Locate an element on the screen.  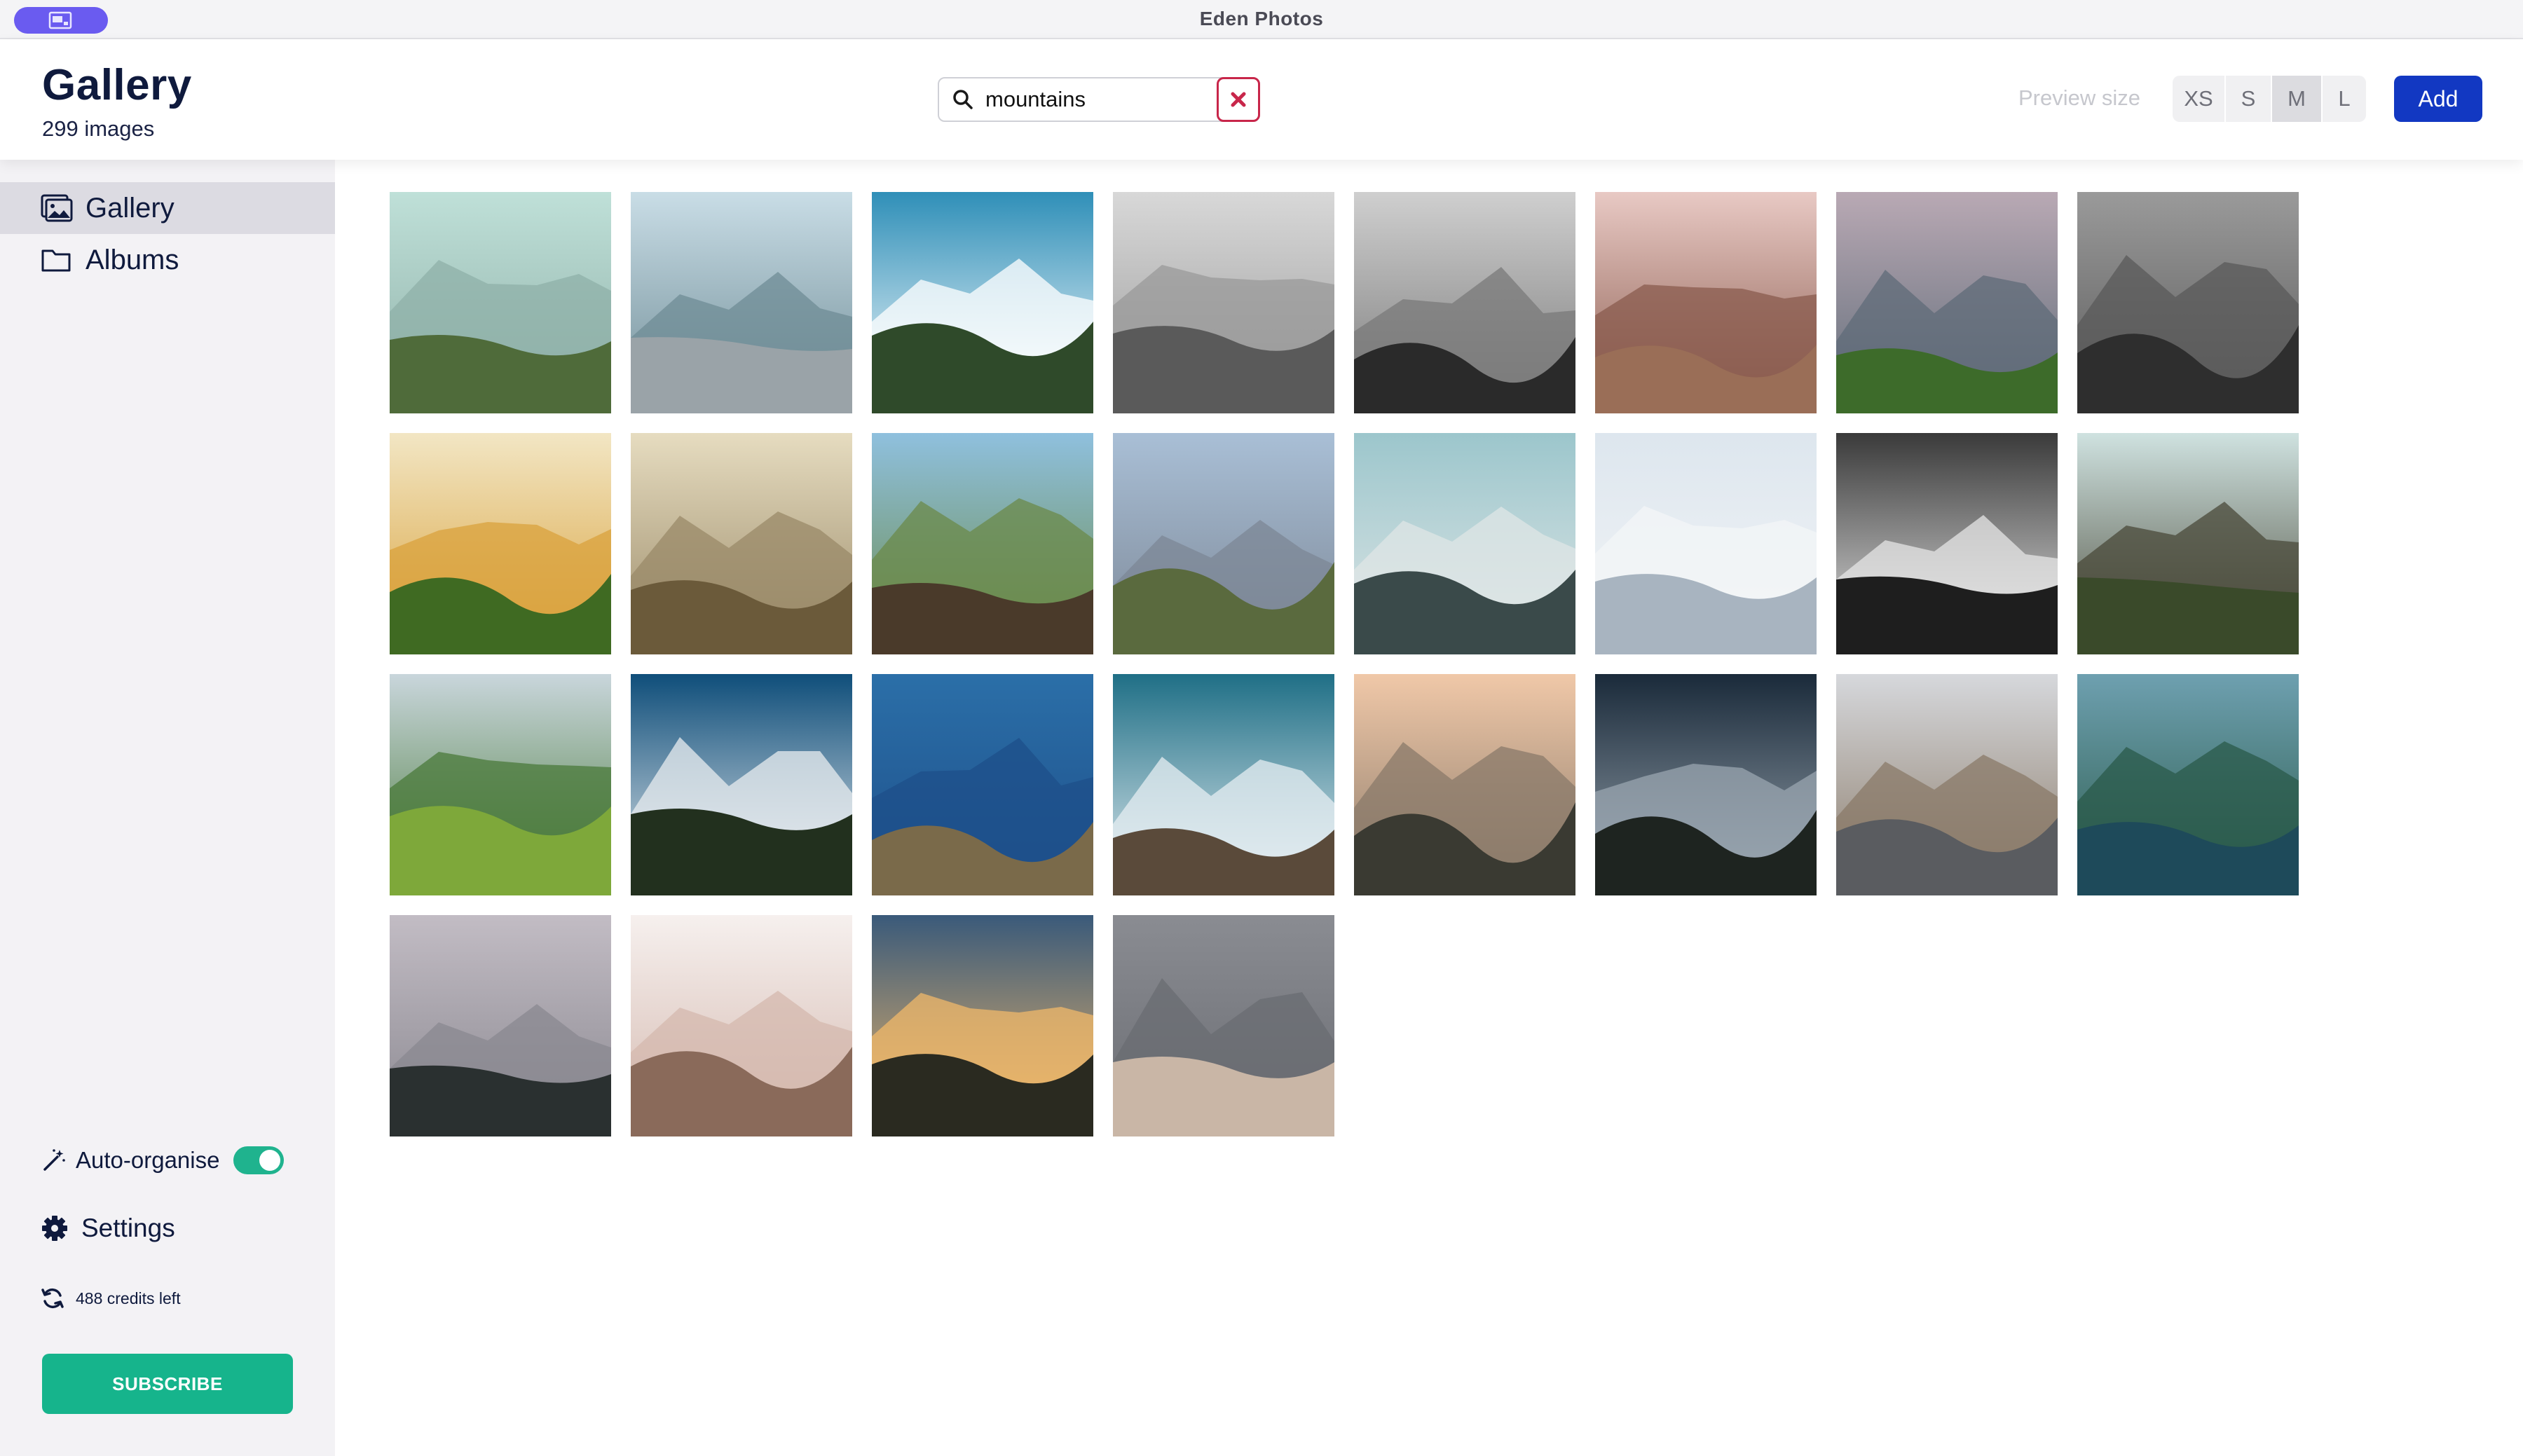
clear-search-button is located at coordinates (1238, 99).